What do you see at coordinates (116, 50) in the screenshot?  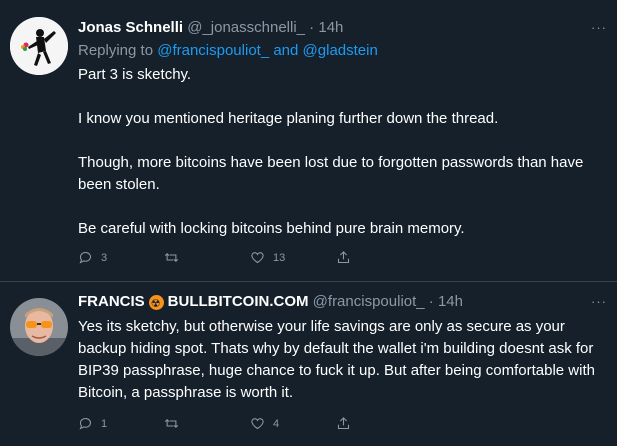 I see `replying-to-label: Replying to` at bounding box center [116, 50].